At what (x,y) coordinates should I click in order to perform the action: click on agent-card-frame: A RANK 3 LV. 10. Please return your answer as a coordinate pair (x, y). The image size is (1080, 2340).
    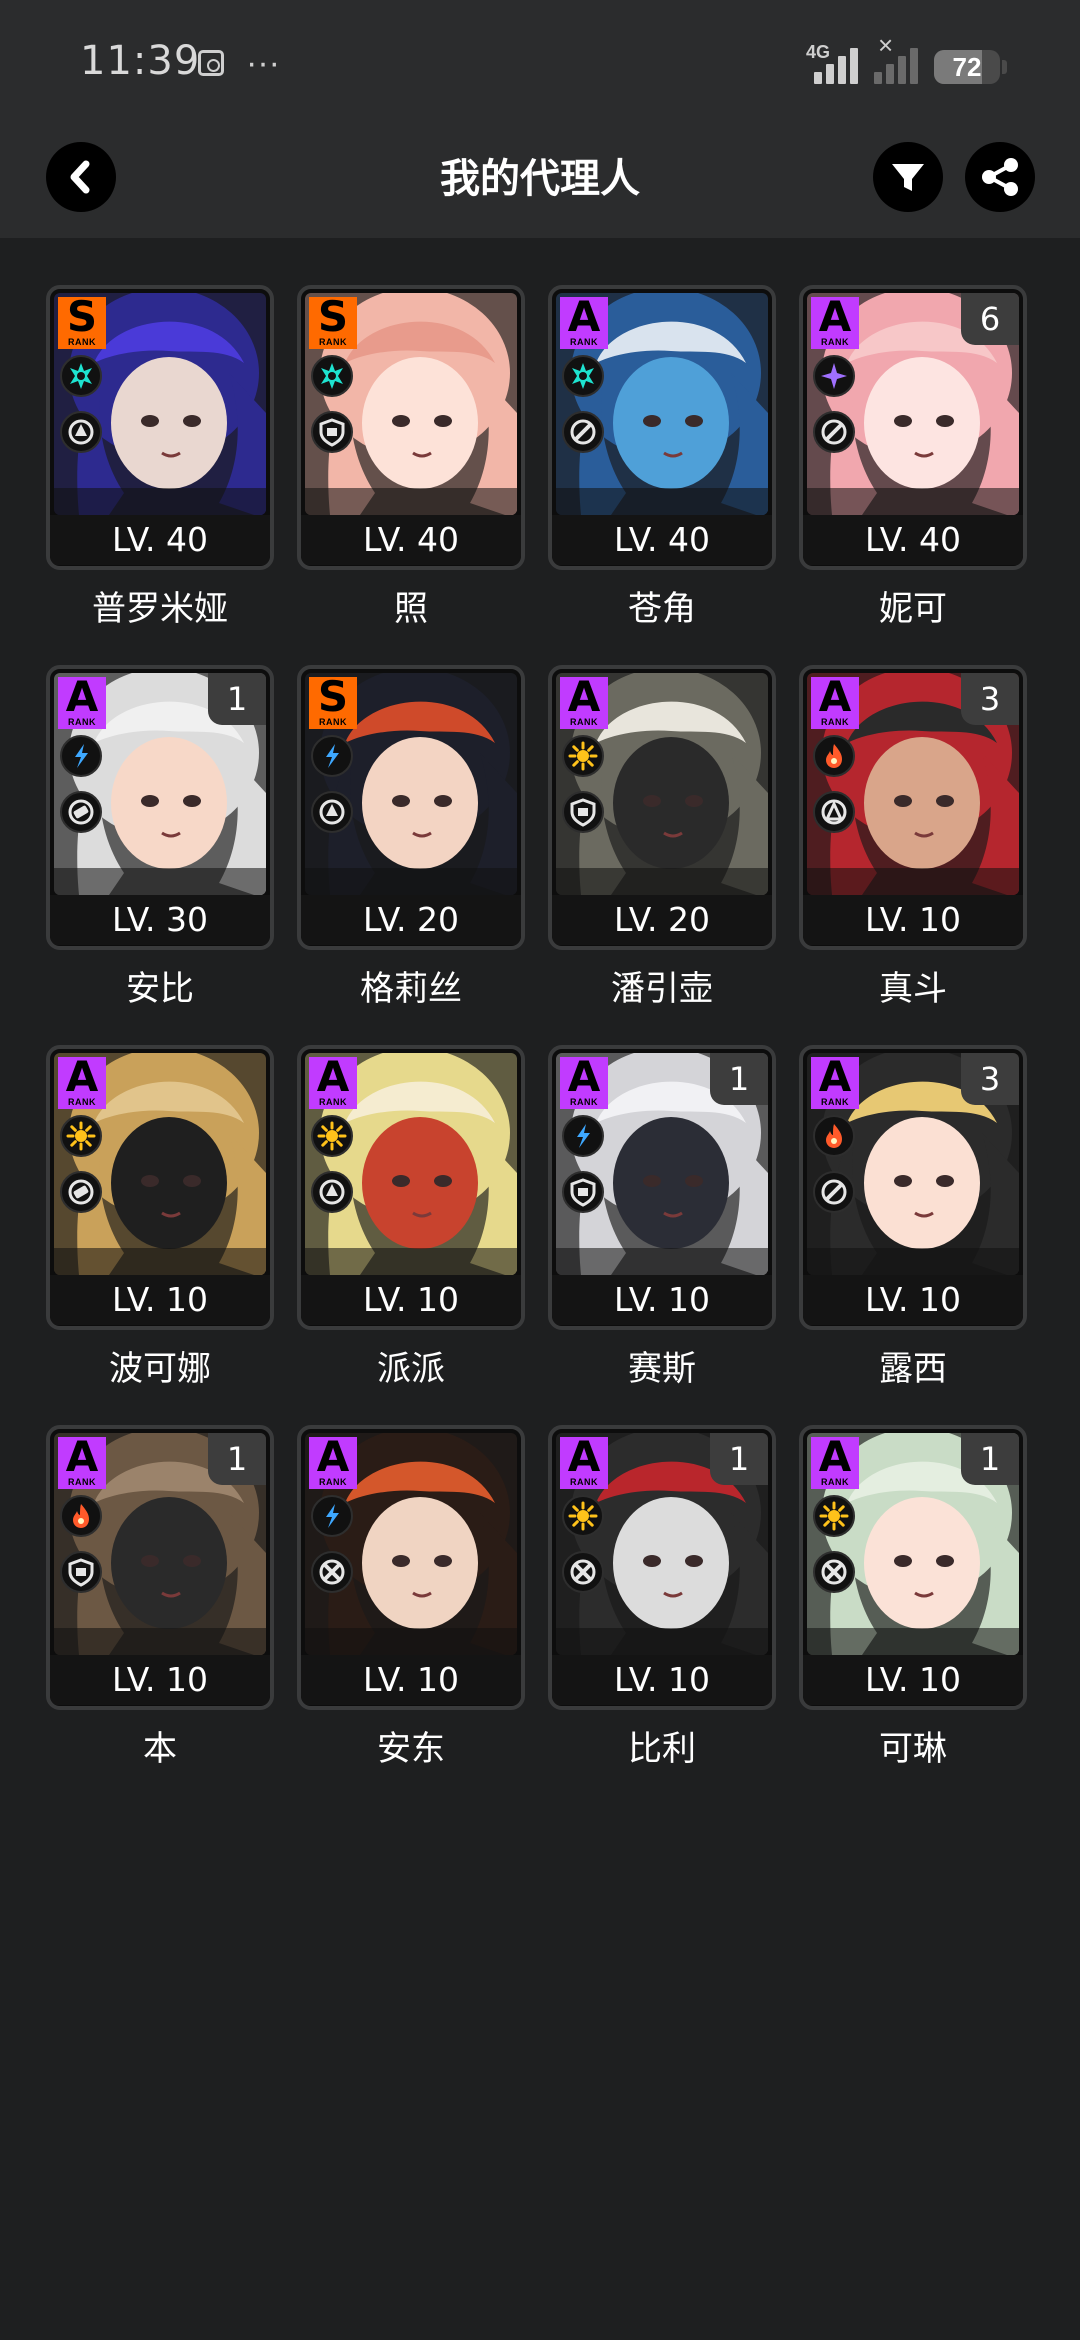
    Looking at the image, I should click on (913, 1187).